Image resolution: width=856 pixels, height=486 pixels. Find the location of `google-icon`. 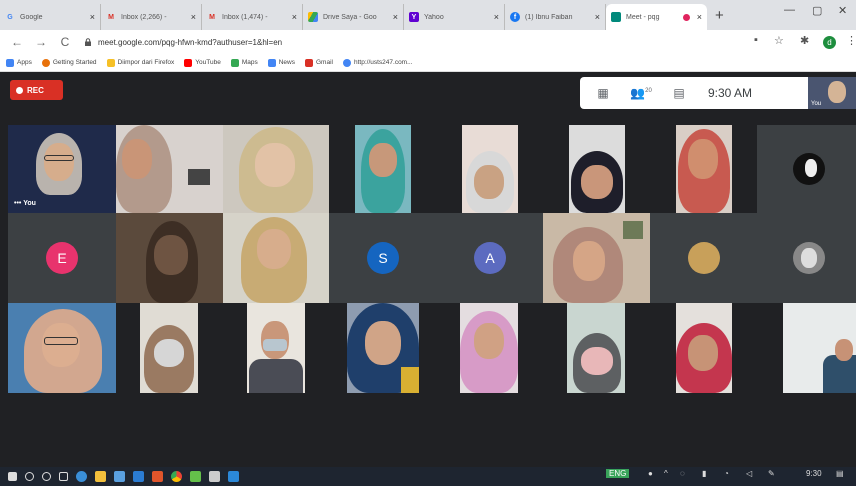

google-icon is located at coordinates (346, 62).